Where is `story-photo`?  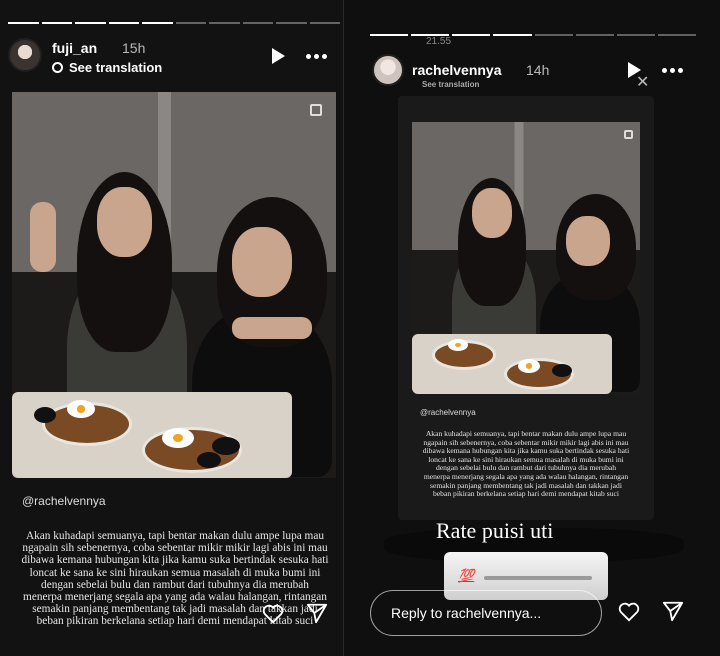
story-photo is located at coordinates (526, 258).